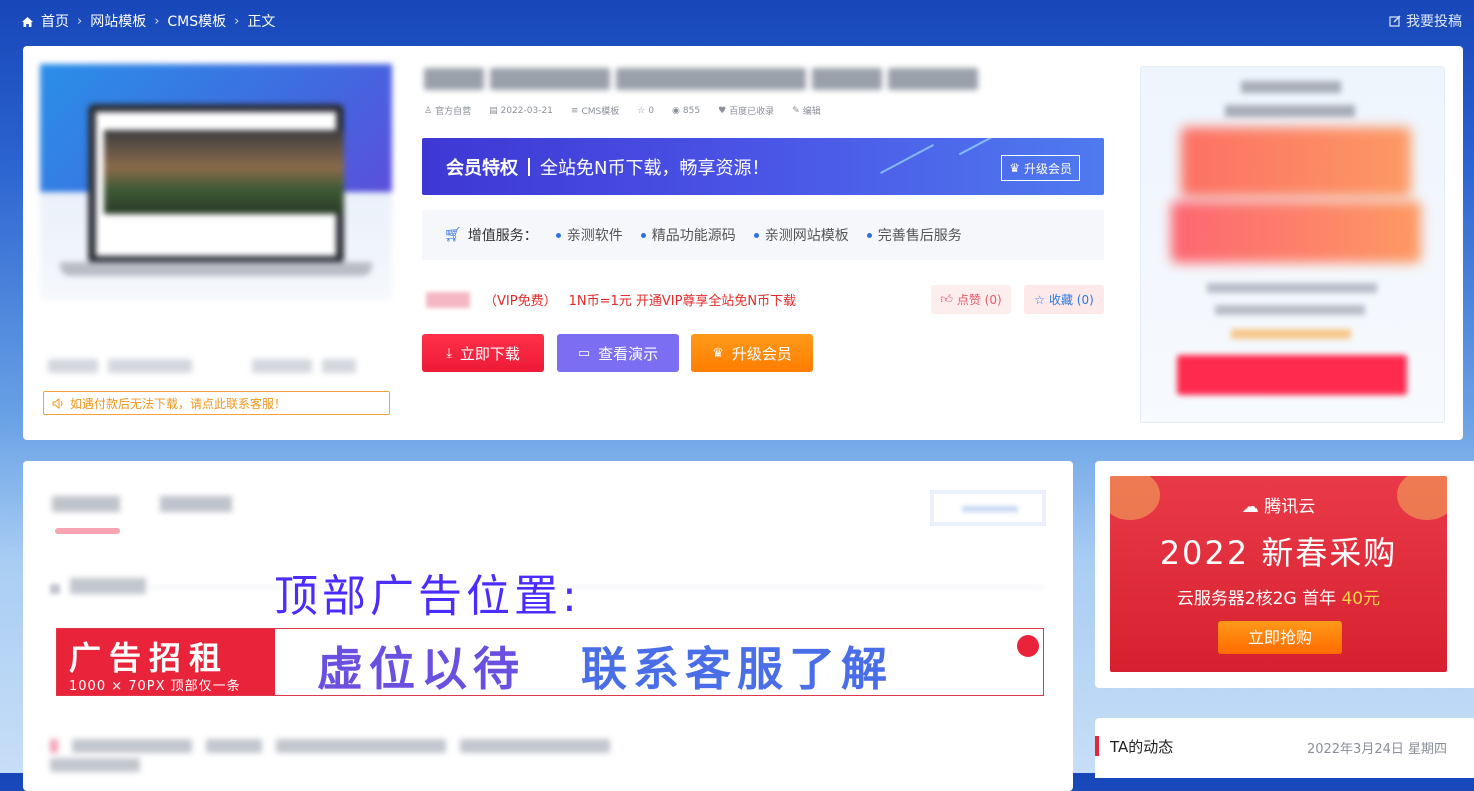 This screenshot has width=1474, height=791. What do you see at coordinates (428, 110) in the screenshot?
I see `user-icon: ♙` at bounding box center [428, 110].